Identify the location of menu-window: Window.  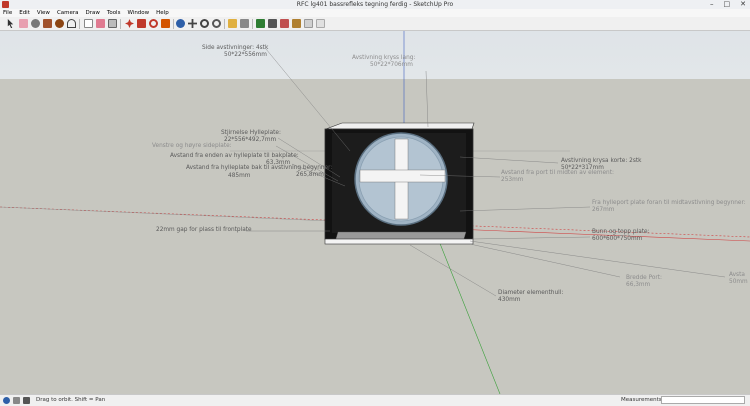
(138, 13).